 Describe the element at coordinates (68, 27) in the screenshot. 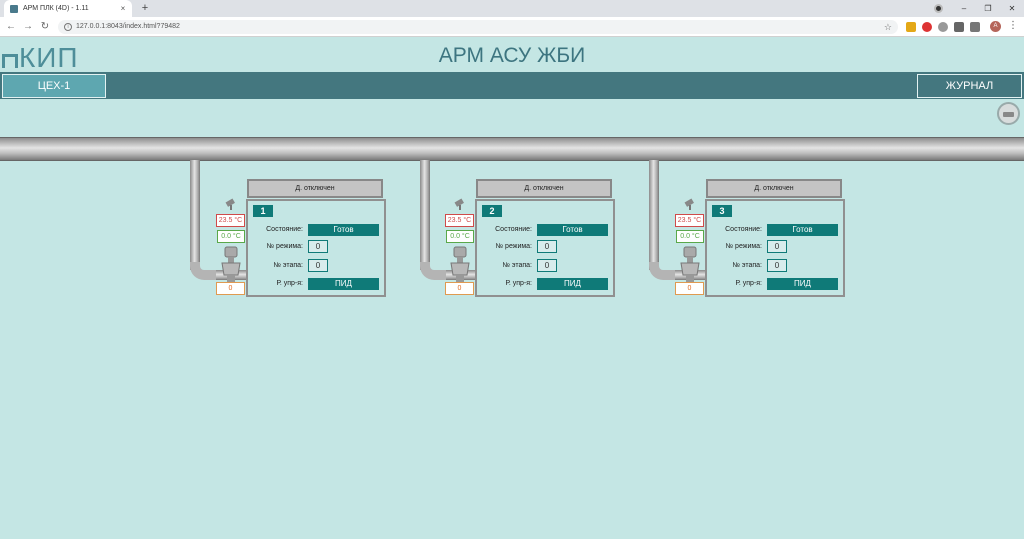

I see `info-icon: i` at that location.